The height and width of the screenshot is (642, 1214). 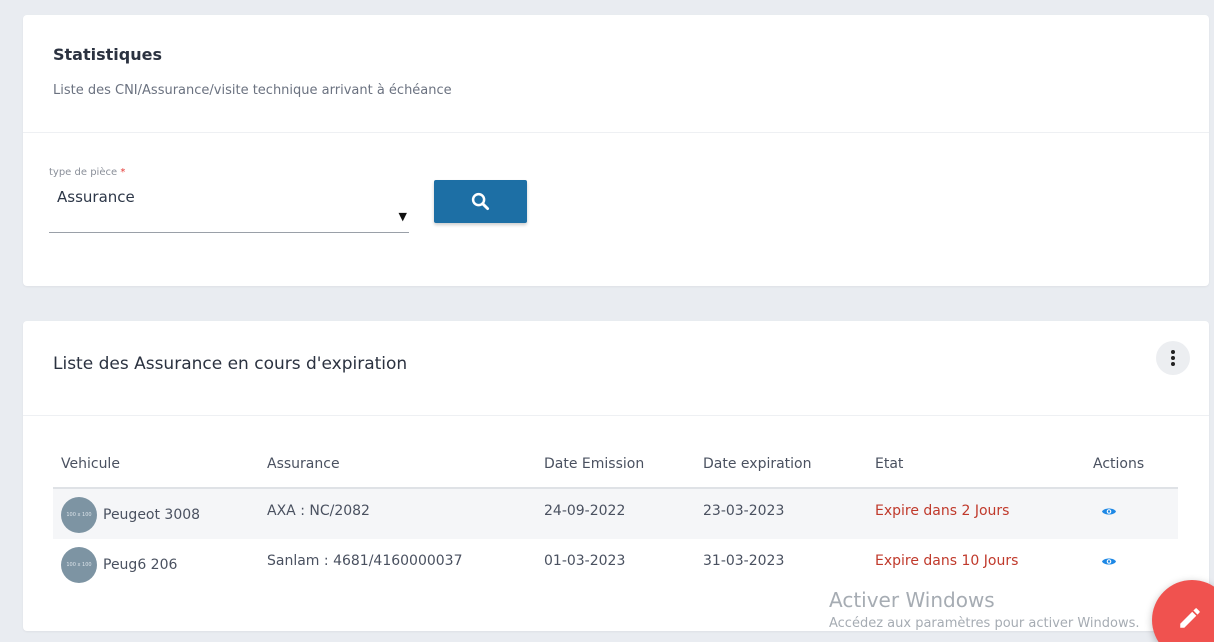 What do you see at coordinates (107, 54) in the screenshot?
I see `page-title: Statistiques` at bounding box center [107, 54].